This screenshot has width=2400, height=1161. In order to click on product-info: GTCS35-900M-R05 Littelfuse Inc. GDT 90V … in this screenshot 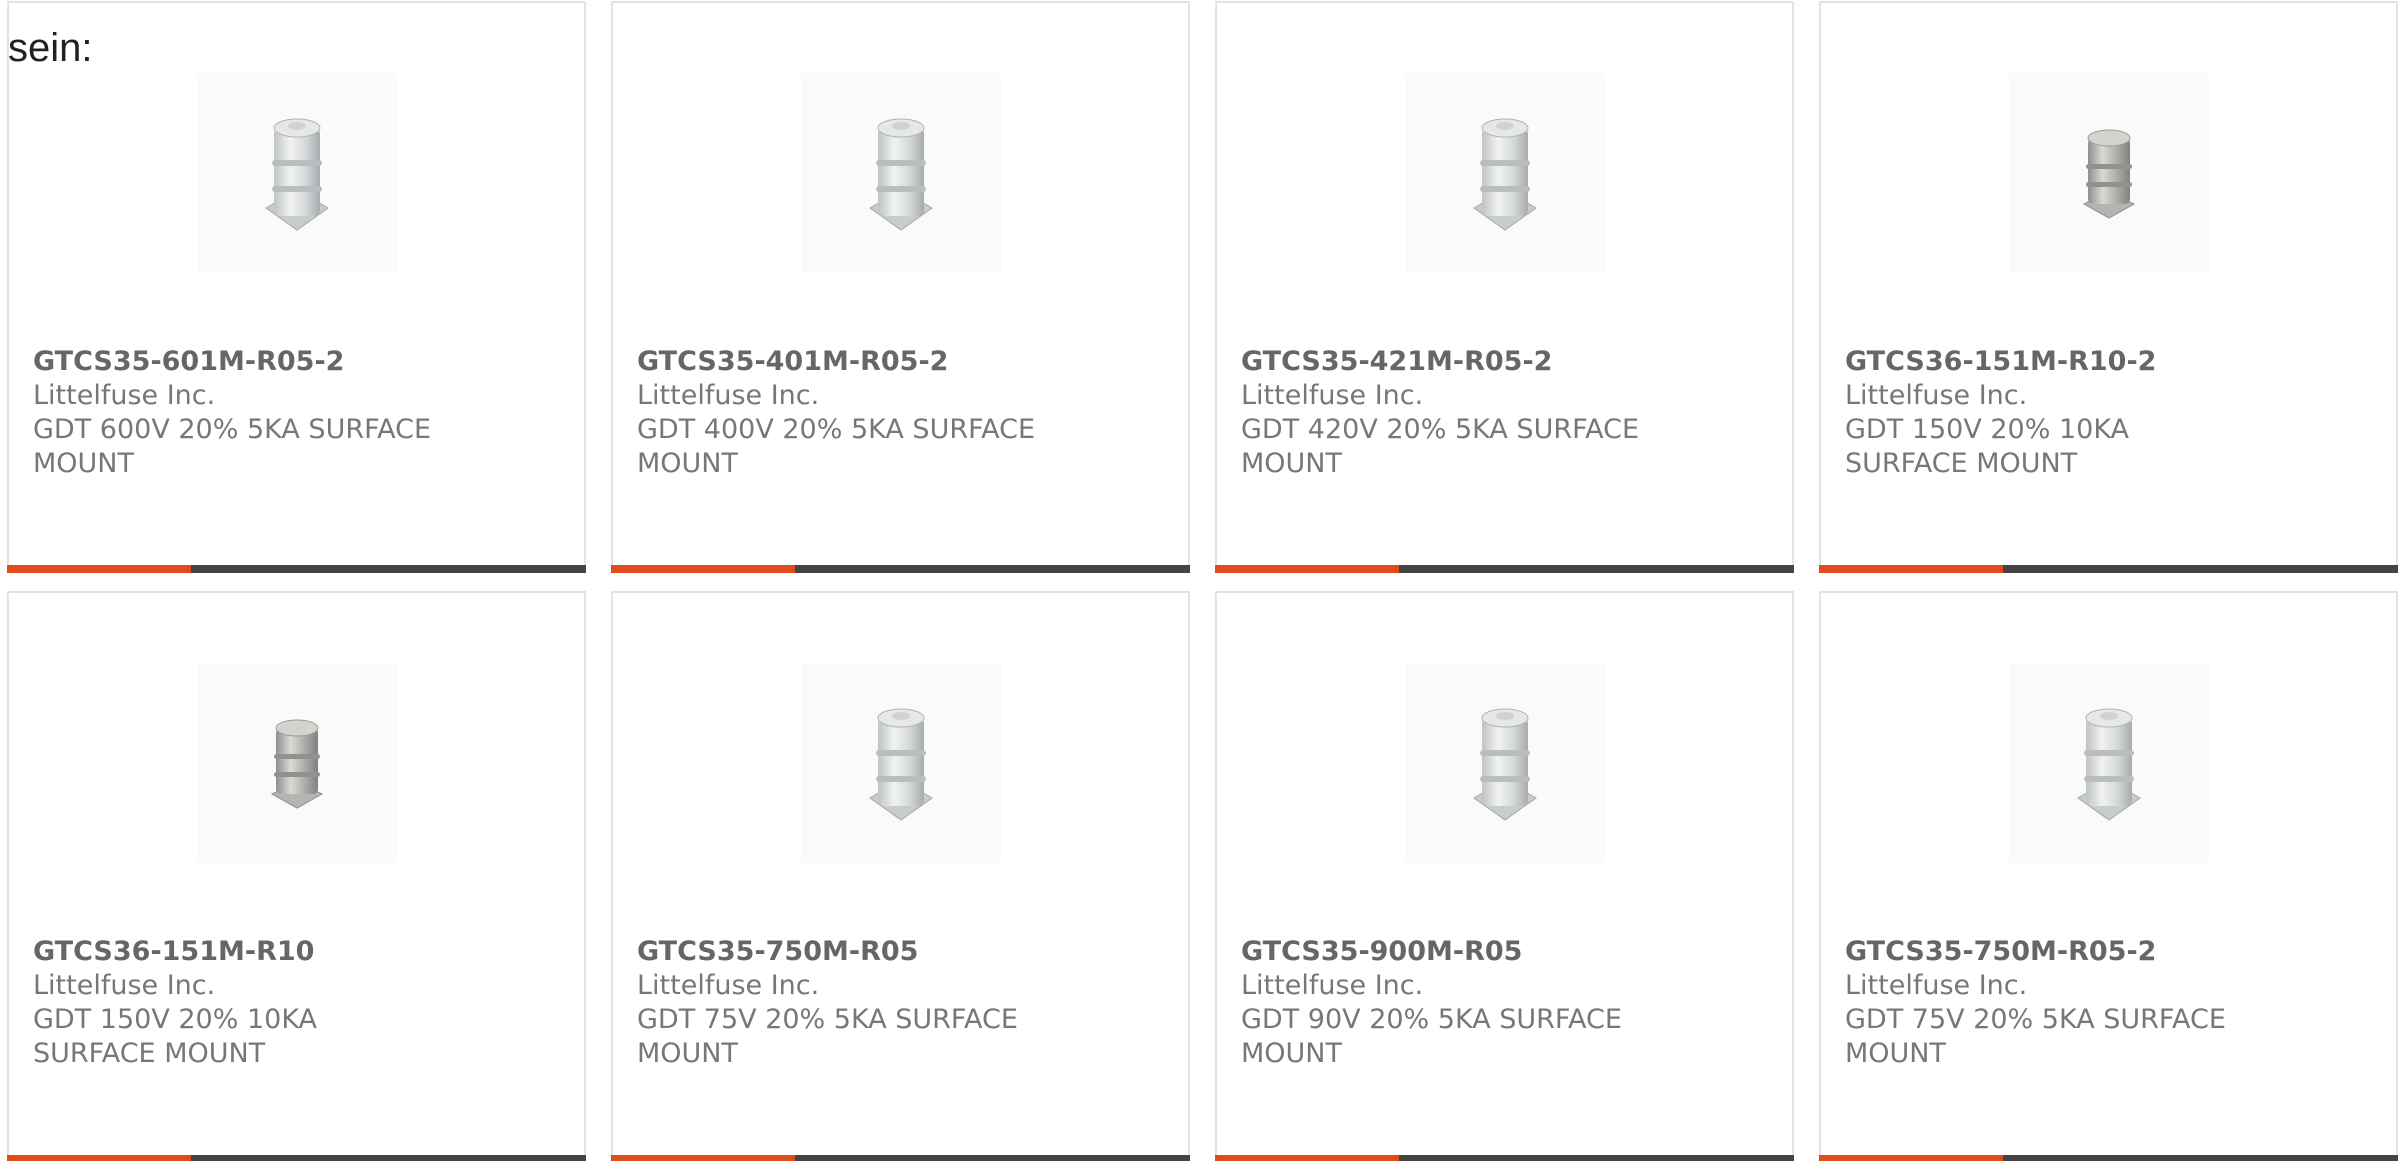, I will do `click(1504, 1003)`.